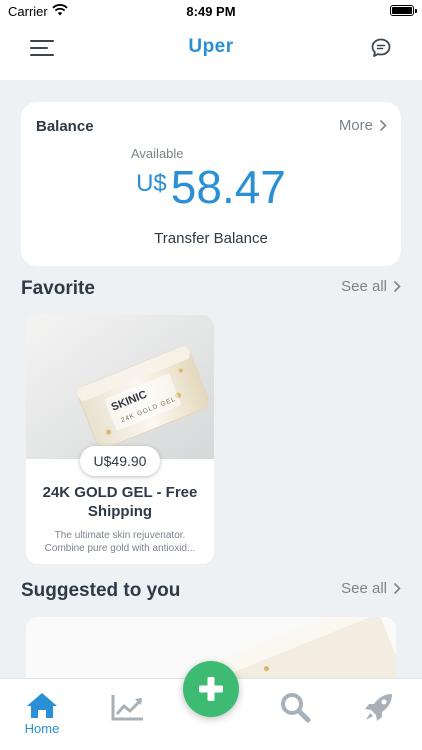 This screenshot has width=422, height=750. What do you see at coordinates (403, 10) in the screenshot?
I see `battery-icon` at bounding box center [403, 10].